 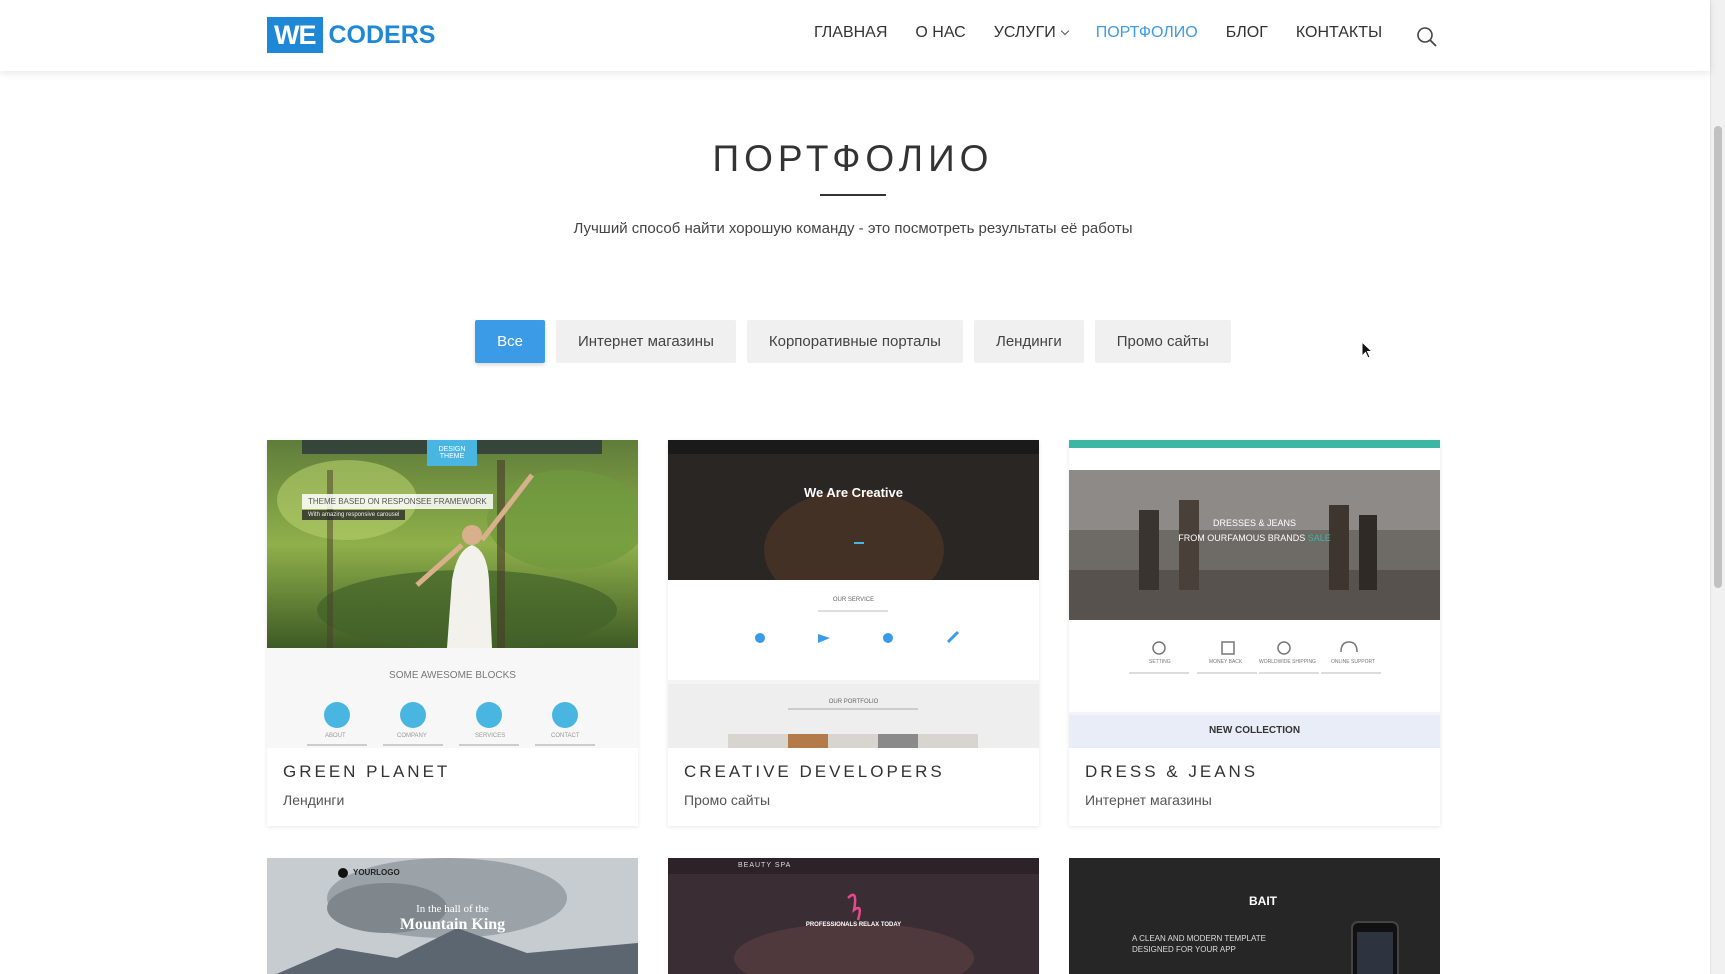 I want to click on filter-online-stores: Интернет магазины, so click(x=645, y=341).